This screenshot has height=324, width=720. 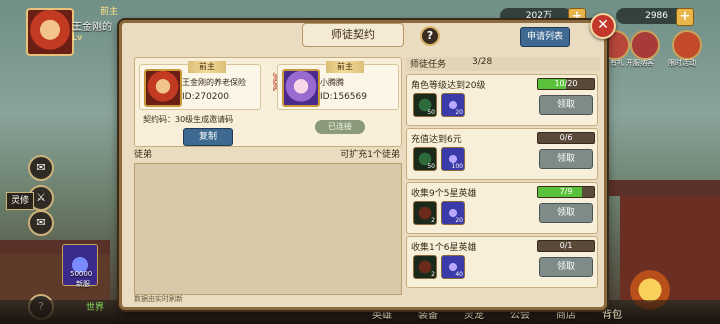 What do you see at coordinates (545, 37) in the screenshot?
I see `apply-list-button: 申请列表` at bounding box center [545, 37].